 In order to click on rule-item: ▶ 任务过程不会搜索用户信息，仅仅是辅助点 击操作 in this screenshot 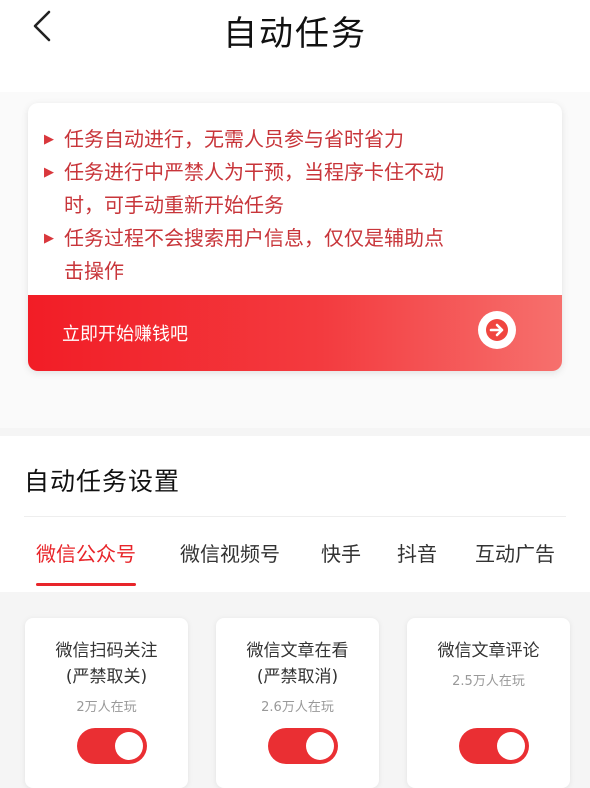, I will do `click(293, 255)`.